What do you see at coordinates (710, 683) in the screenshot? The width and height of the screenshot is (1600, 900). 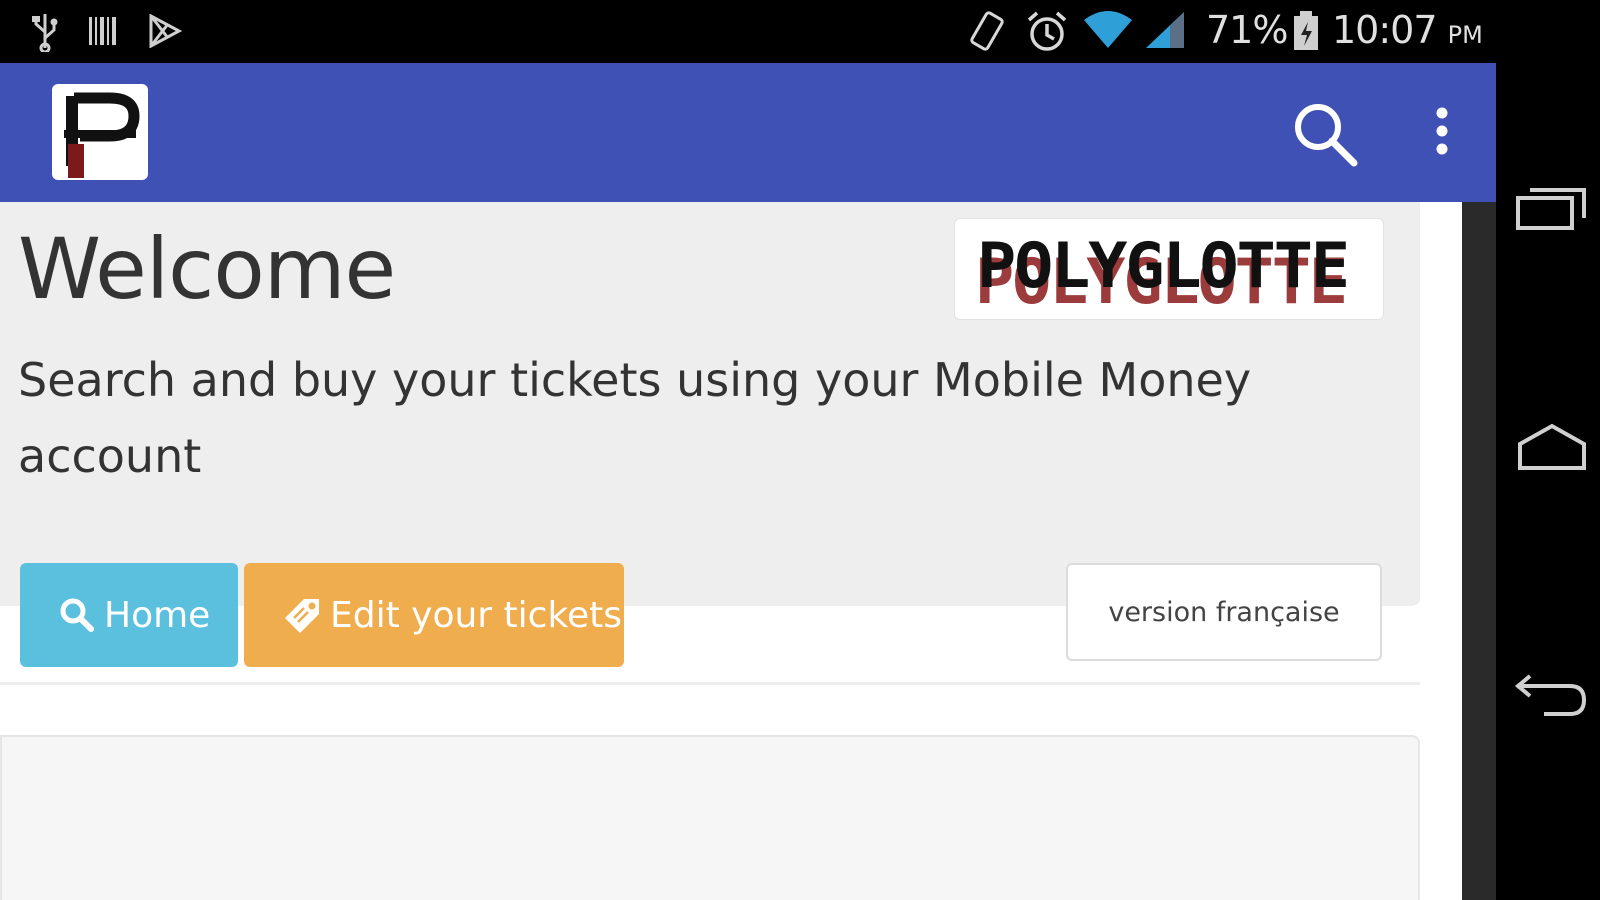 I see `divider` at bounding box center [710, 683].